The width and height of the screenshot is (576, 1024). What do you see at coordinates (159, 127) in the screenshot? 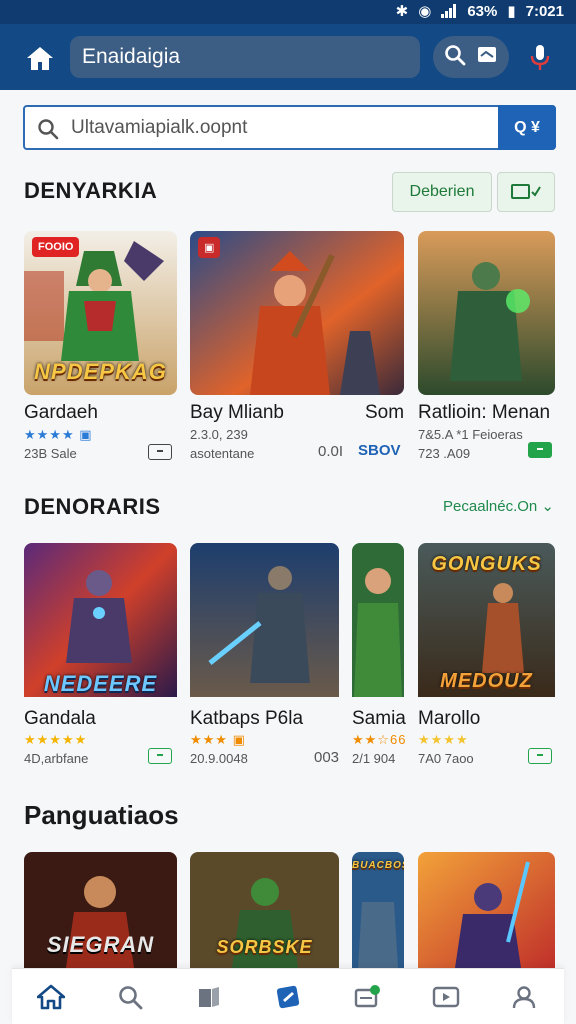
I see `search-query: Ultavamiapialk.oopnt` at bounding box center [159, 127].